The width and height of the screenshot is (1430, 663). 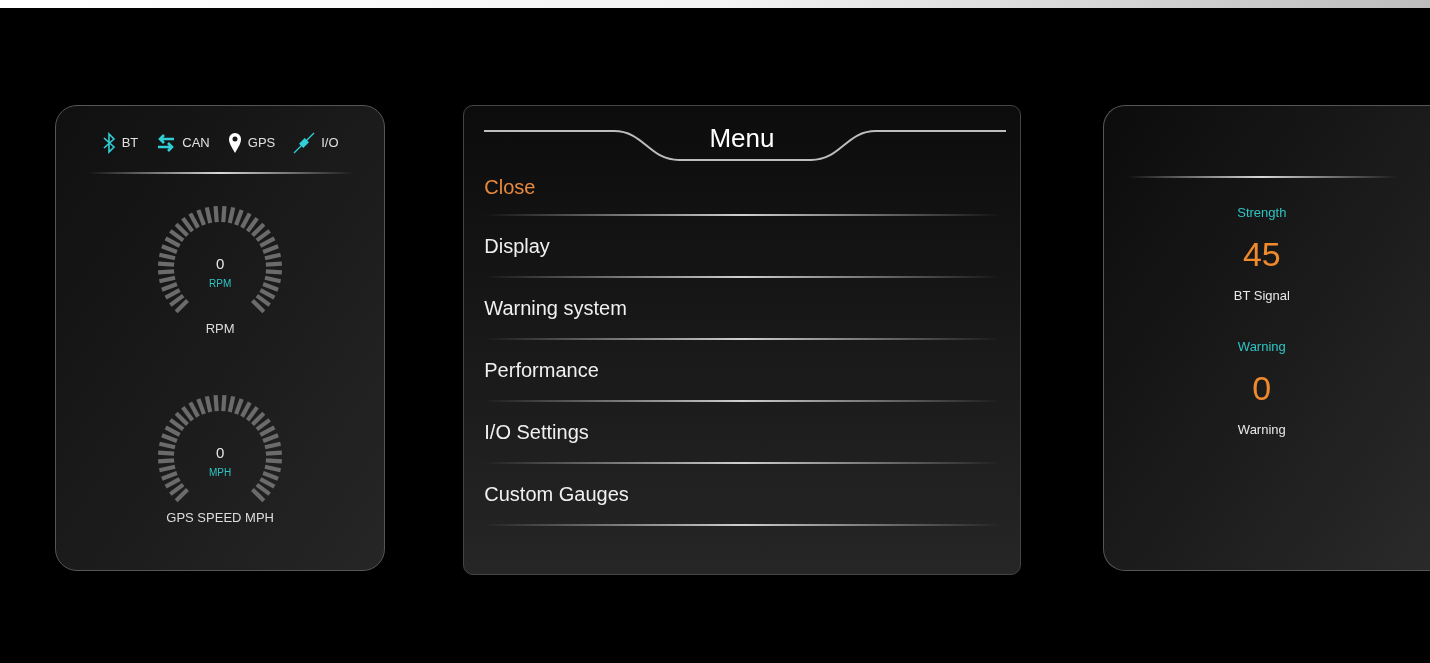 I want to click on readout-label: BT Signal, so click(x=1261, y=295).